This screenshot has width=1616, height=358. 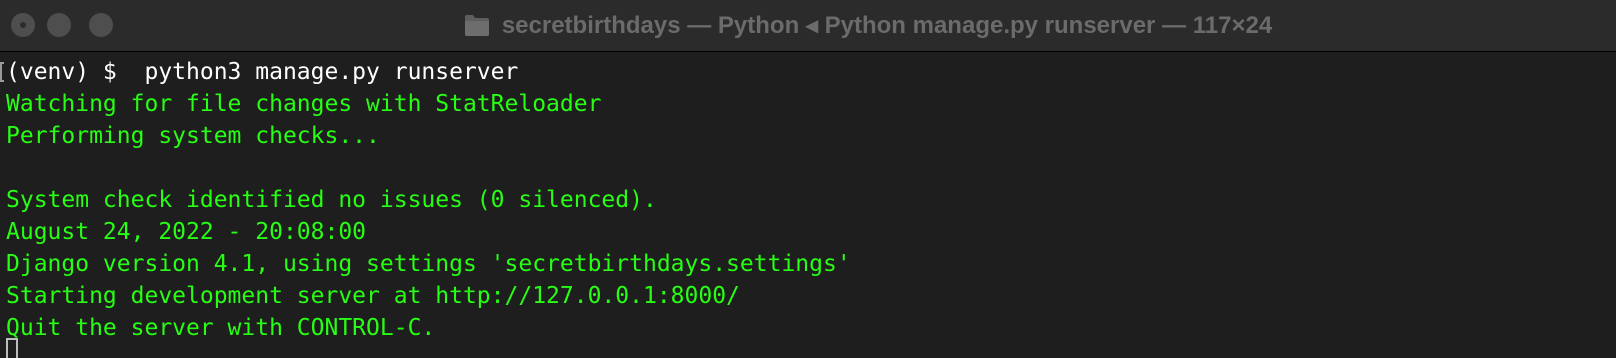 I want to click on folder-icon, so click(x=477, y=25).